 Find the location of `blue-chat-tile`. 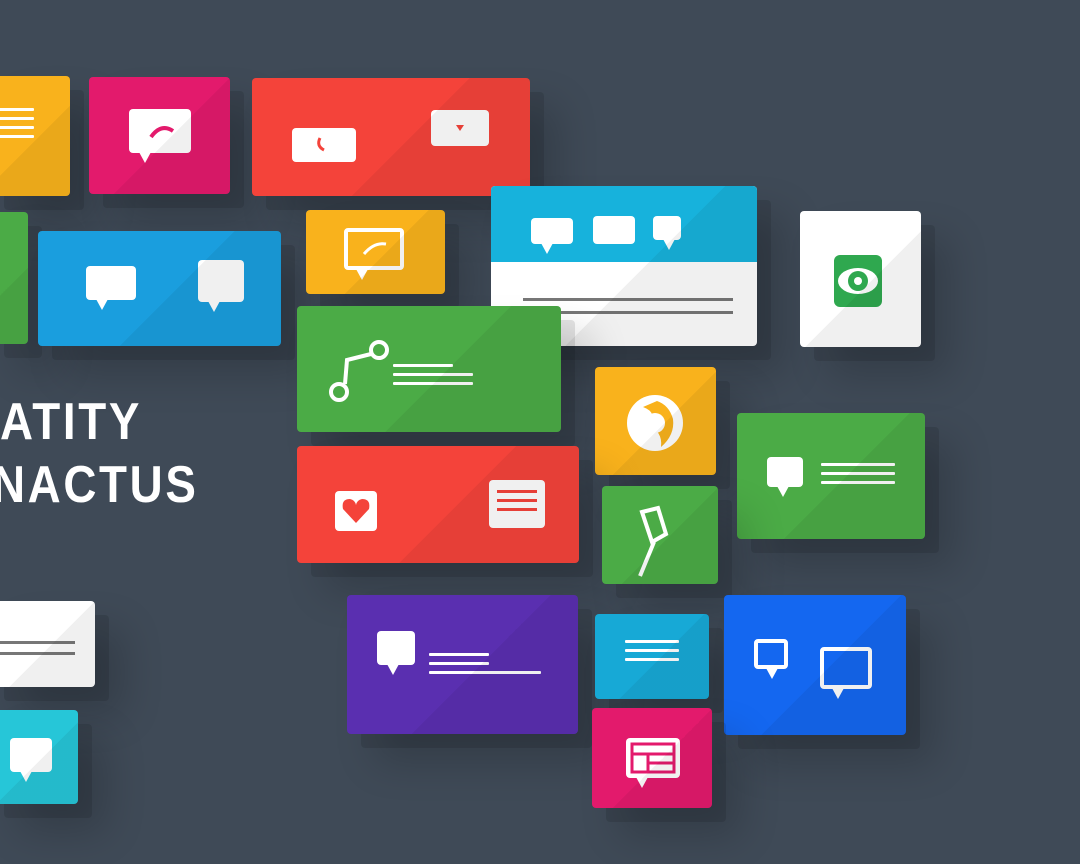

blue-chat-tile is located at coordinates (159, 288).